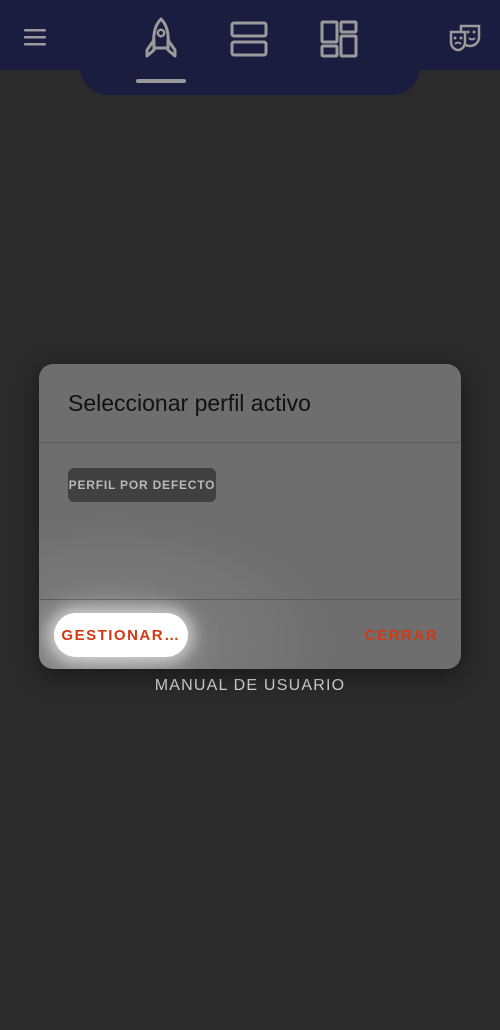  What do you see at coordinates (250, 442) in the screenshot?
I see `dialog-divider-top` at bounding box center [250, 442].